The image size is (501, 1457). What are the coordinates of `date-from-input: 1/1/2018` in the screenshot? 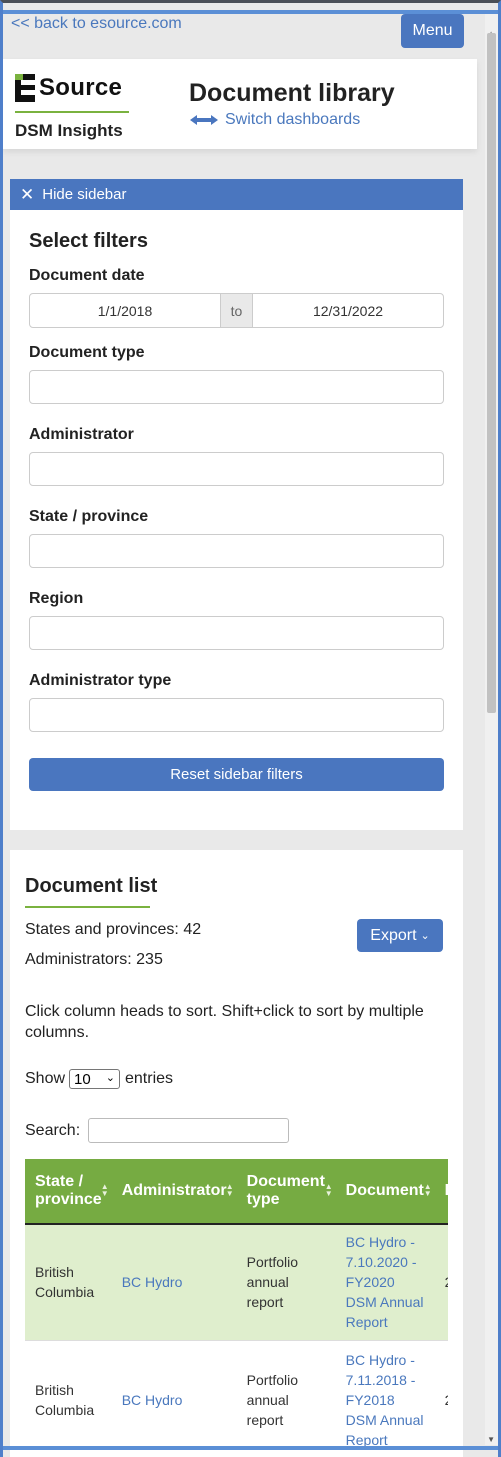 It's located at (125, 310).